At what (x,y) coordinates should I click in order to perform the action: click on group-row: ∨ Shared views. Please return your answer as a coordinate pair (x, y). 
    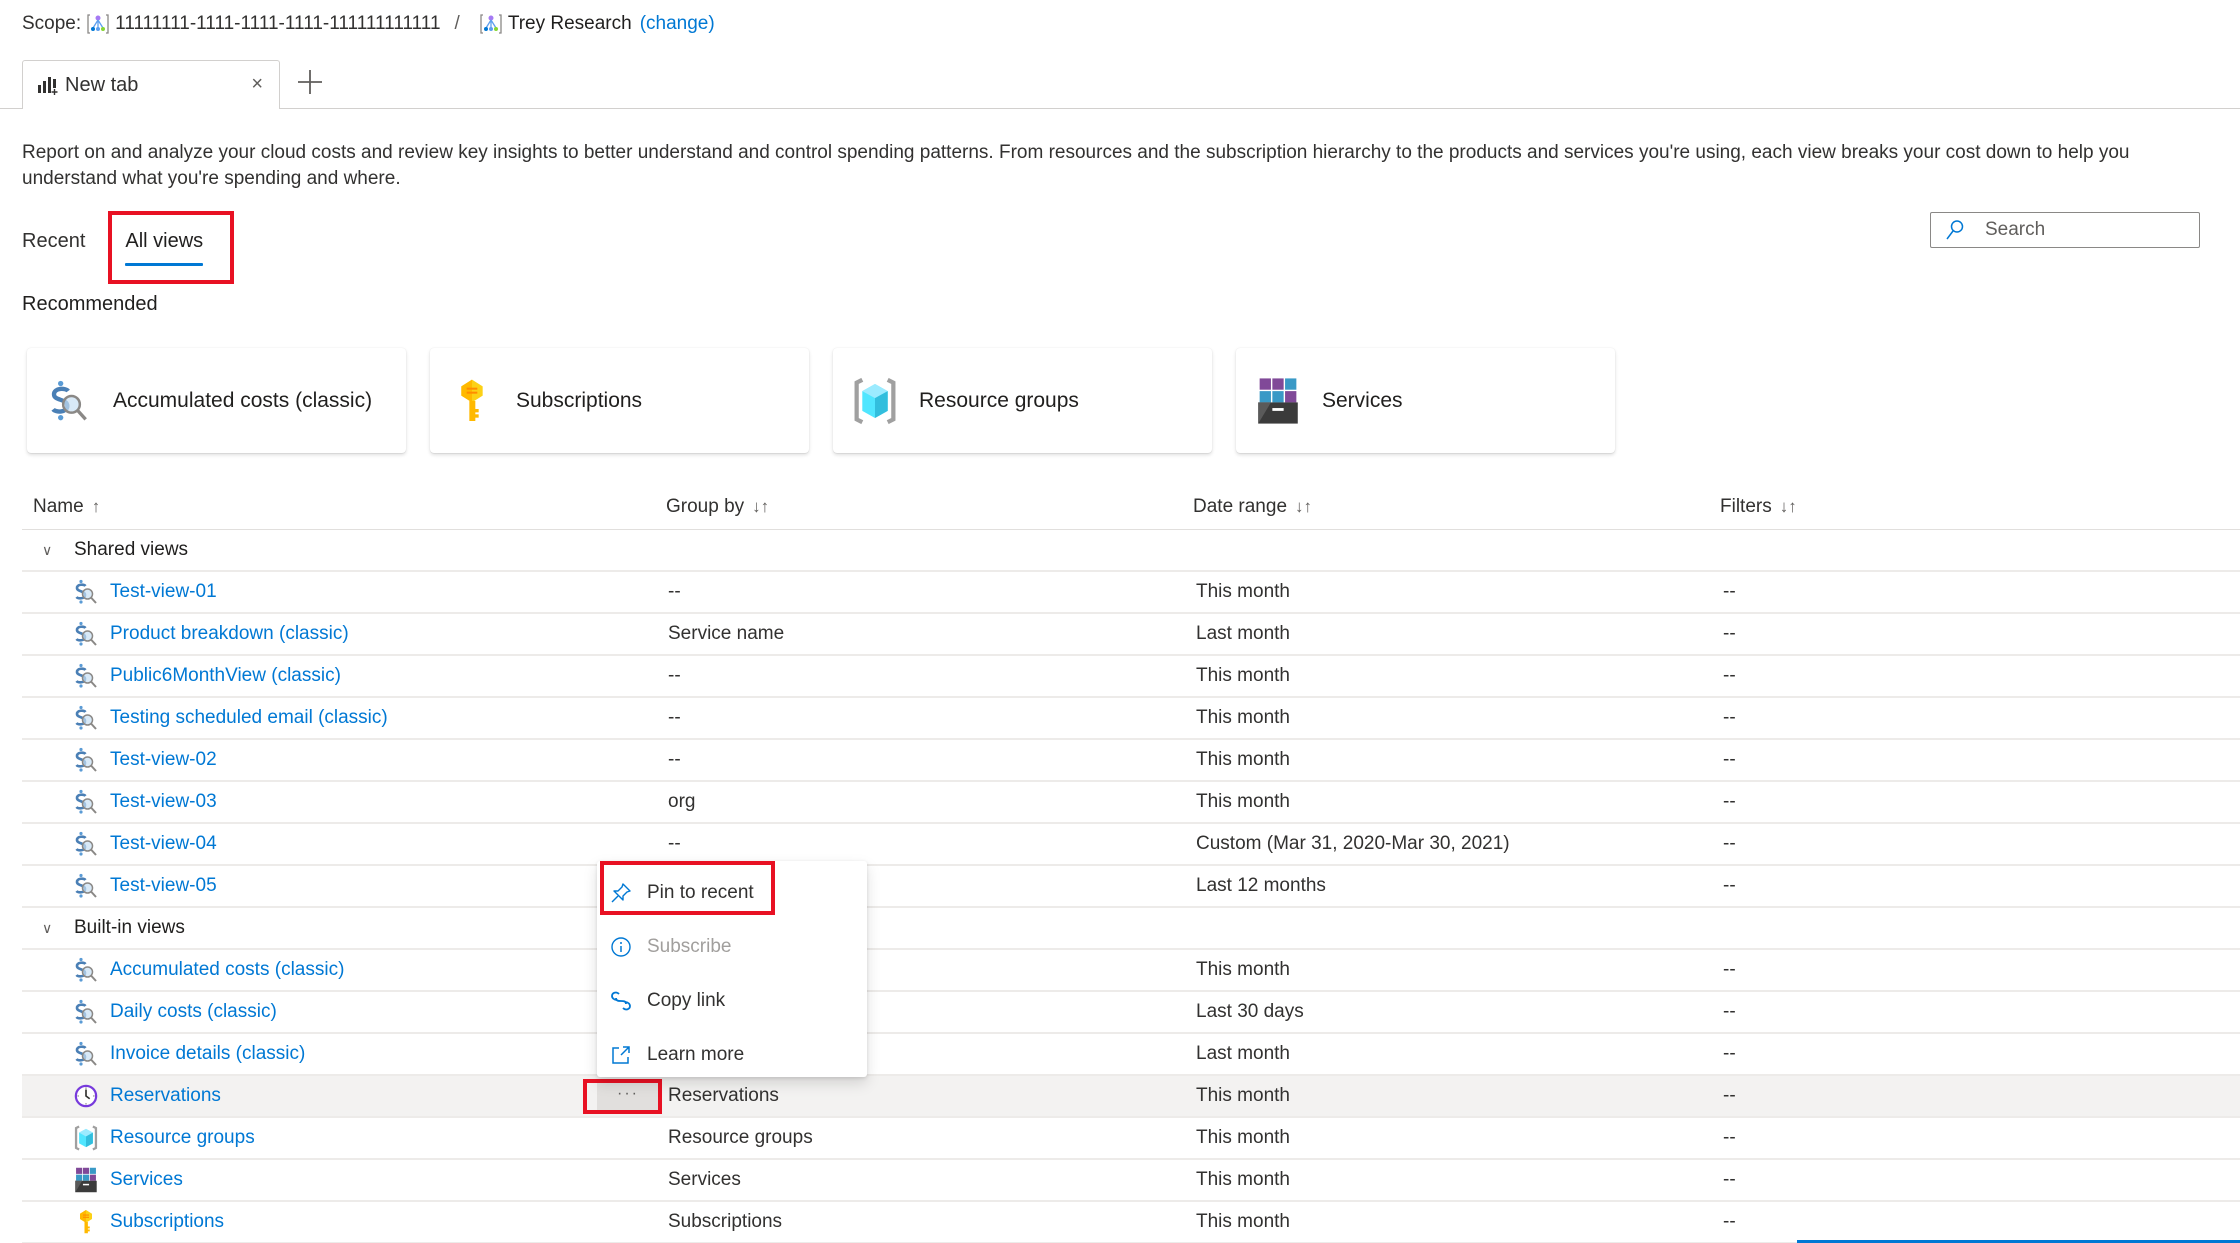
    Looking at the image, I should click on (1131, 551).